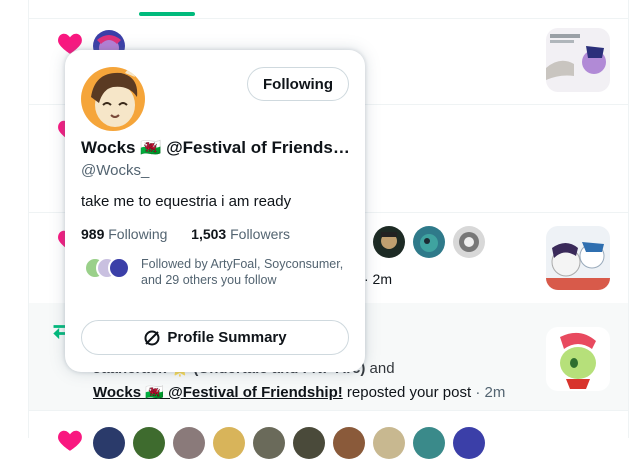  What do you see at coordinates (138, 234) in the screenshot?
I see `following-label: Following` at bounding box center [138, 234].